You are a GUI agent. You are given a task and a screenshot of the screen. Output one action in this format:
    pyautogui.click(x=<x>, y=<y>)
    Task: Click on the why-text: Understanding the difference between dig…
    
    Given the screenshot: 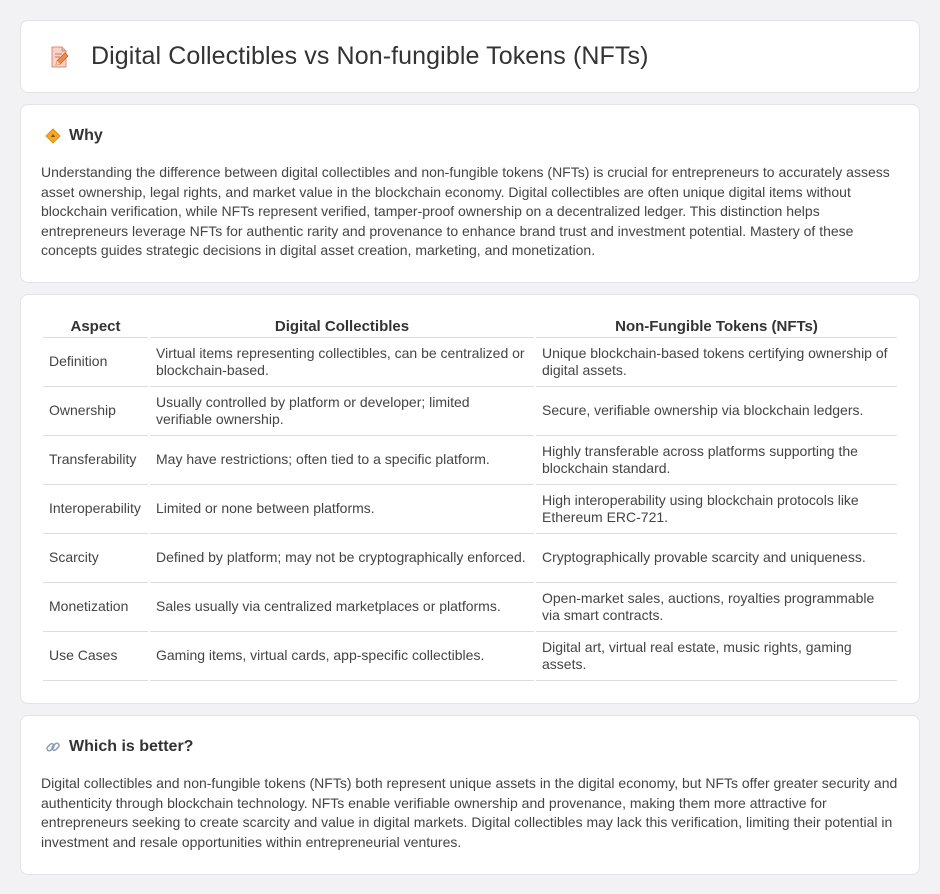 What is the action you would take?
    pyautogui.click(x=465, y=211)
    